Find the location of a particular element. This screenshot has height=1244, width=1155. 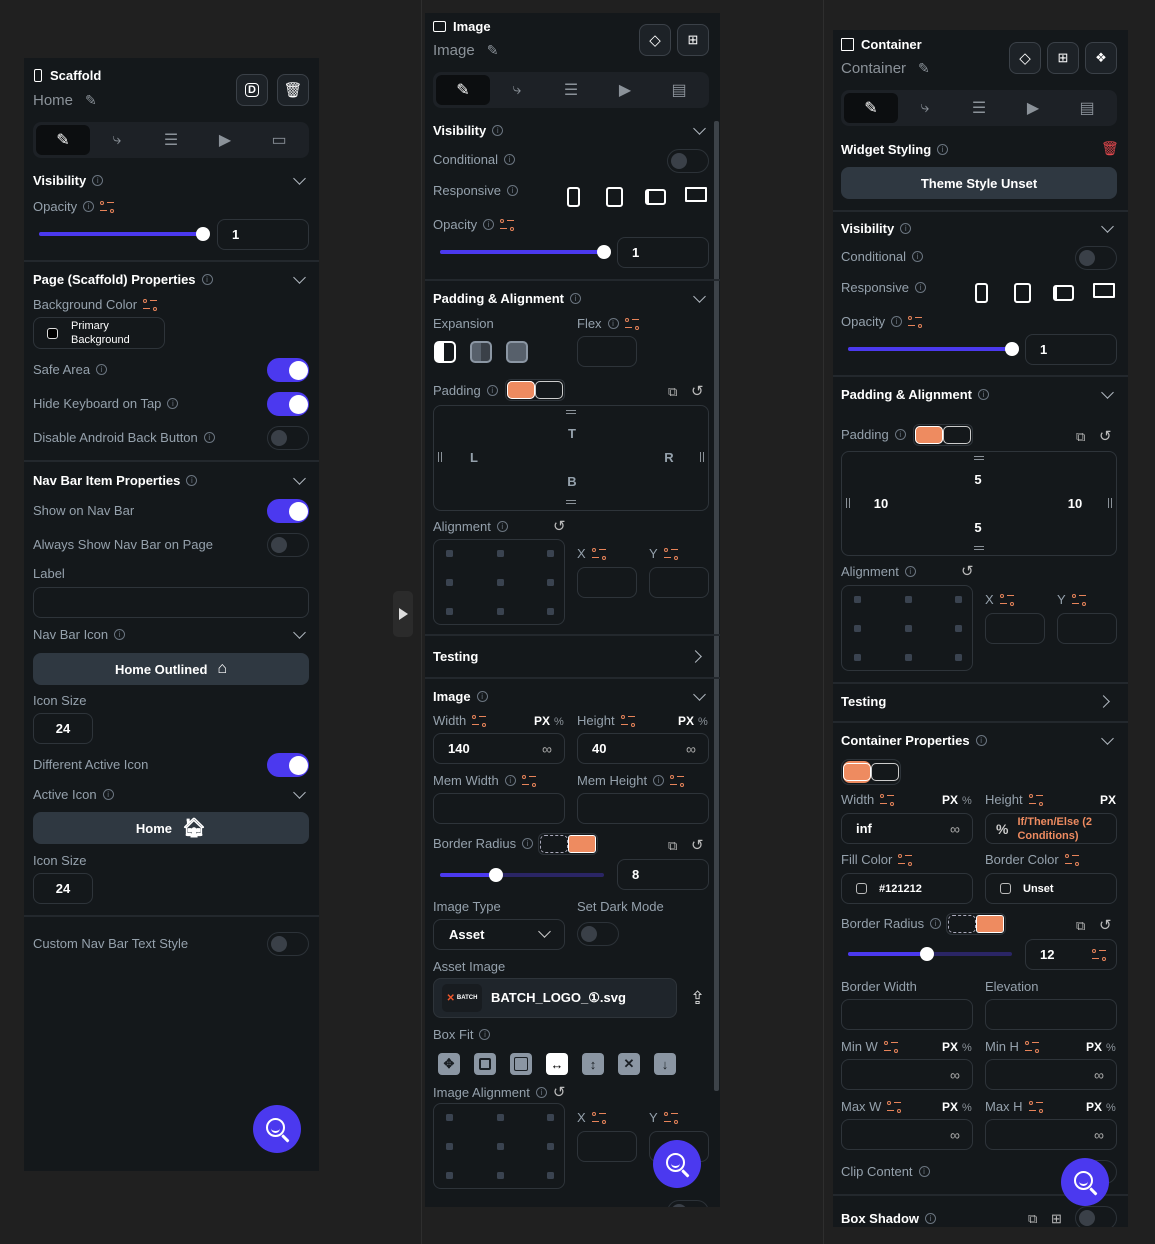

nav-icon-picker: Home Outlined ⌂ is located at coordinates (171, 669).